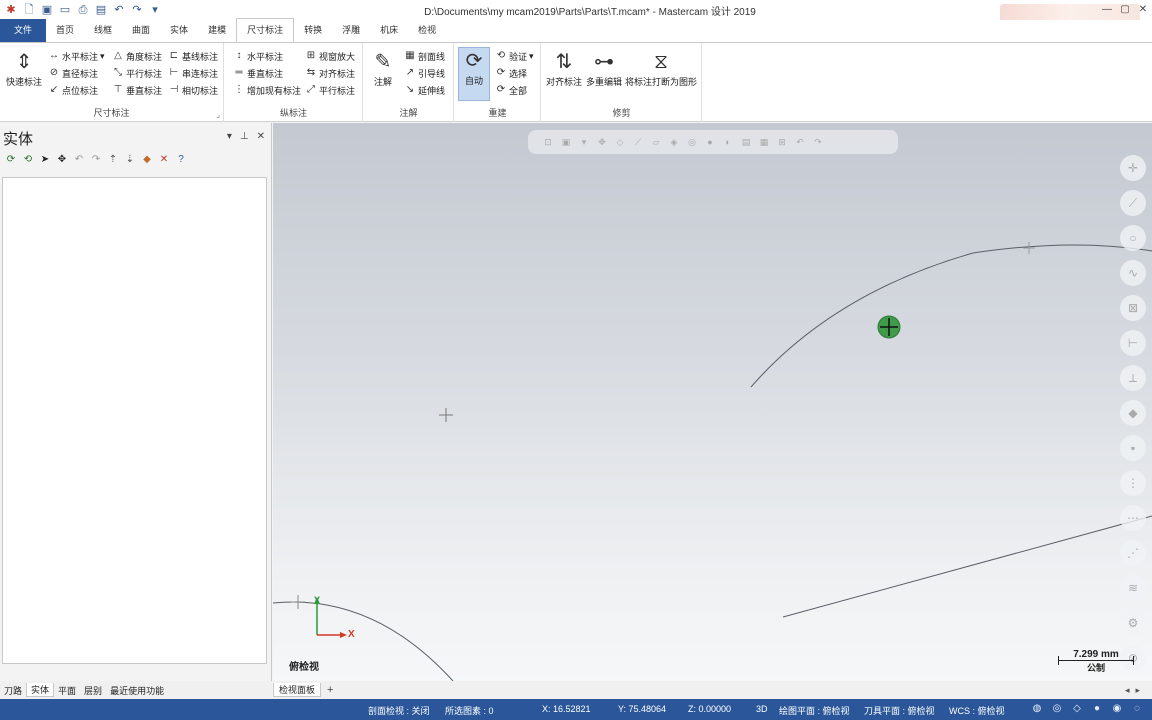 This screenshot has width=1152, height=720. Describe the element at coordinates (511, 90) in the screenshot. I see `regen-all-button: ⟳ 全部` at that location.